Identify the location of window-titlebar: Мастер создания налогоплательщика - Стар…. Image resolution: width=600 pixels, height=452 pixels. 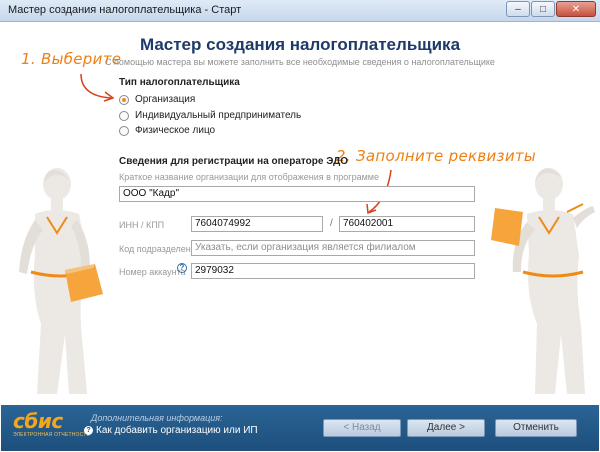
(300, 11).